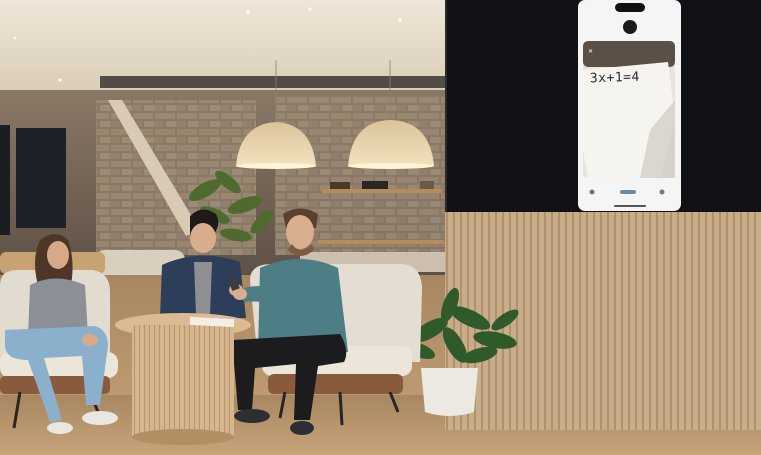  Describe the element at coordinates (592, 192) in the screenshot. I see `gallery-icon` at that location.